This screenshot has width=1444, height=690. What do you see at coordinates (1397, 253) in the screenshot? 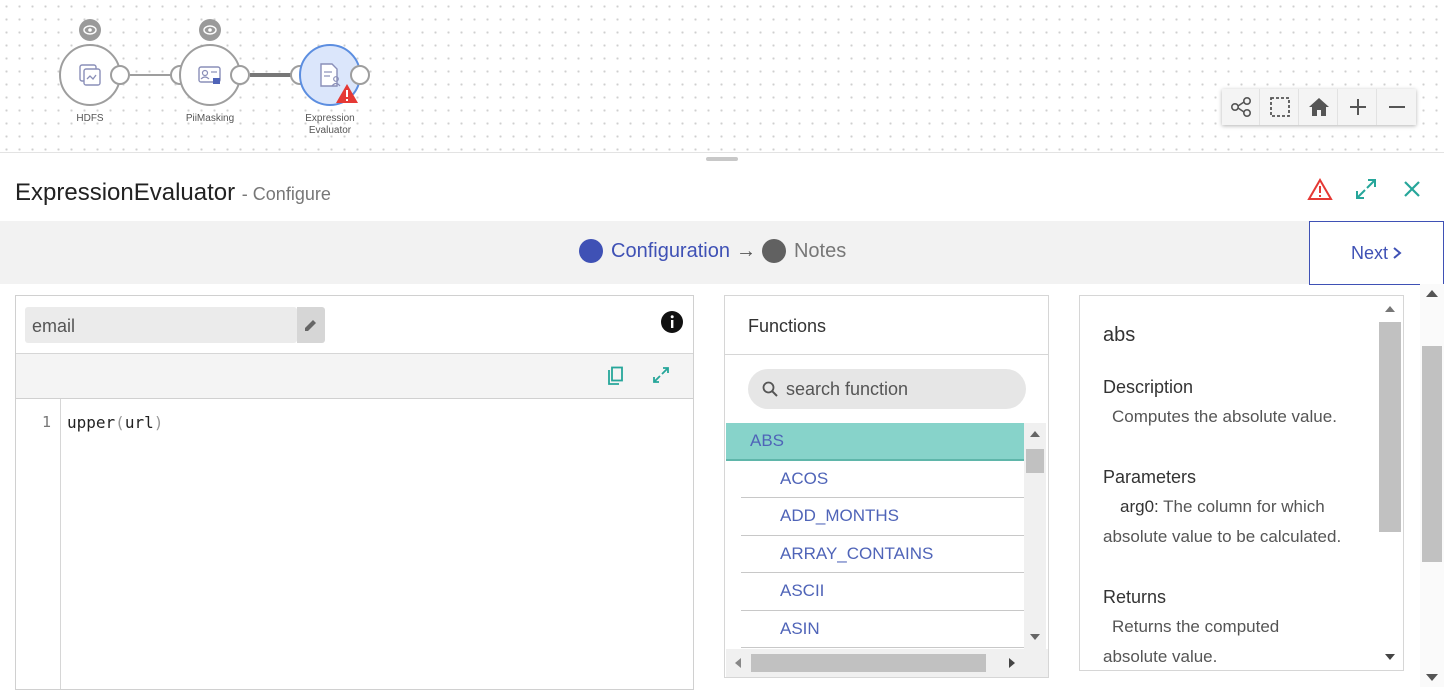
I see `chevron-right-icon` at bounding box center [1397, 253].